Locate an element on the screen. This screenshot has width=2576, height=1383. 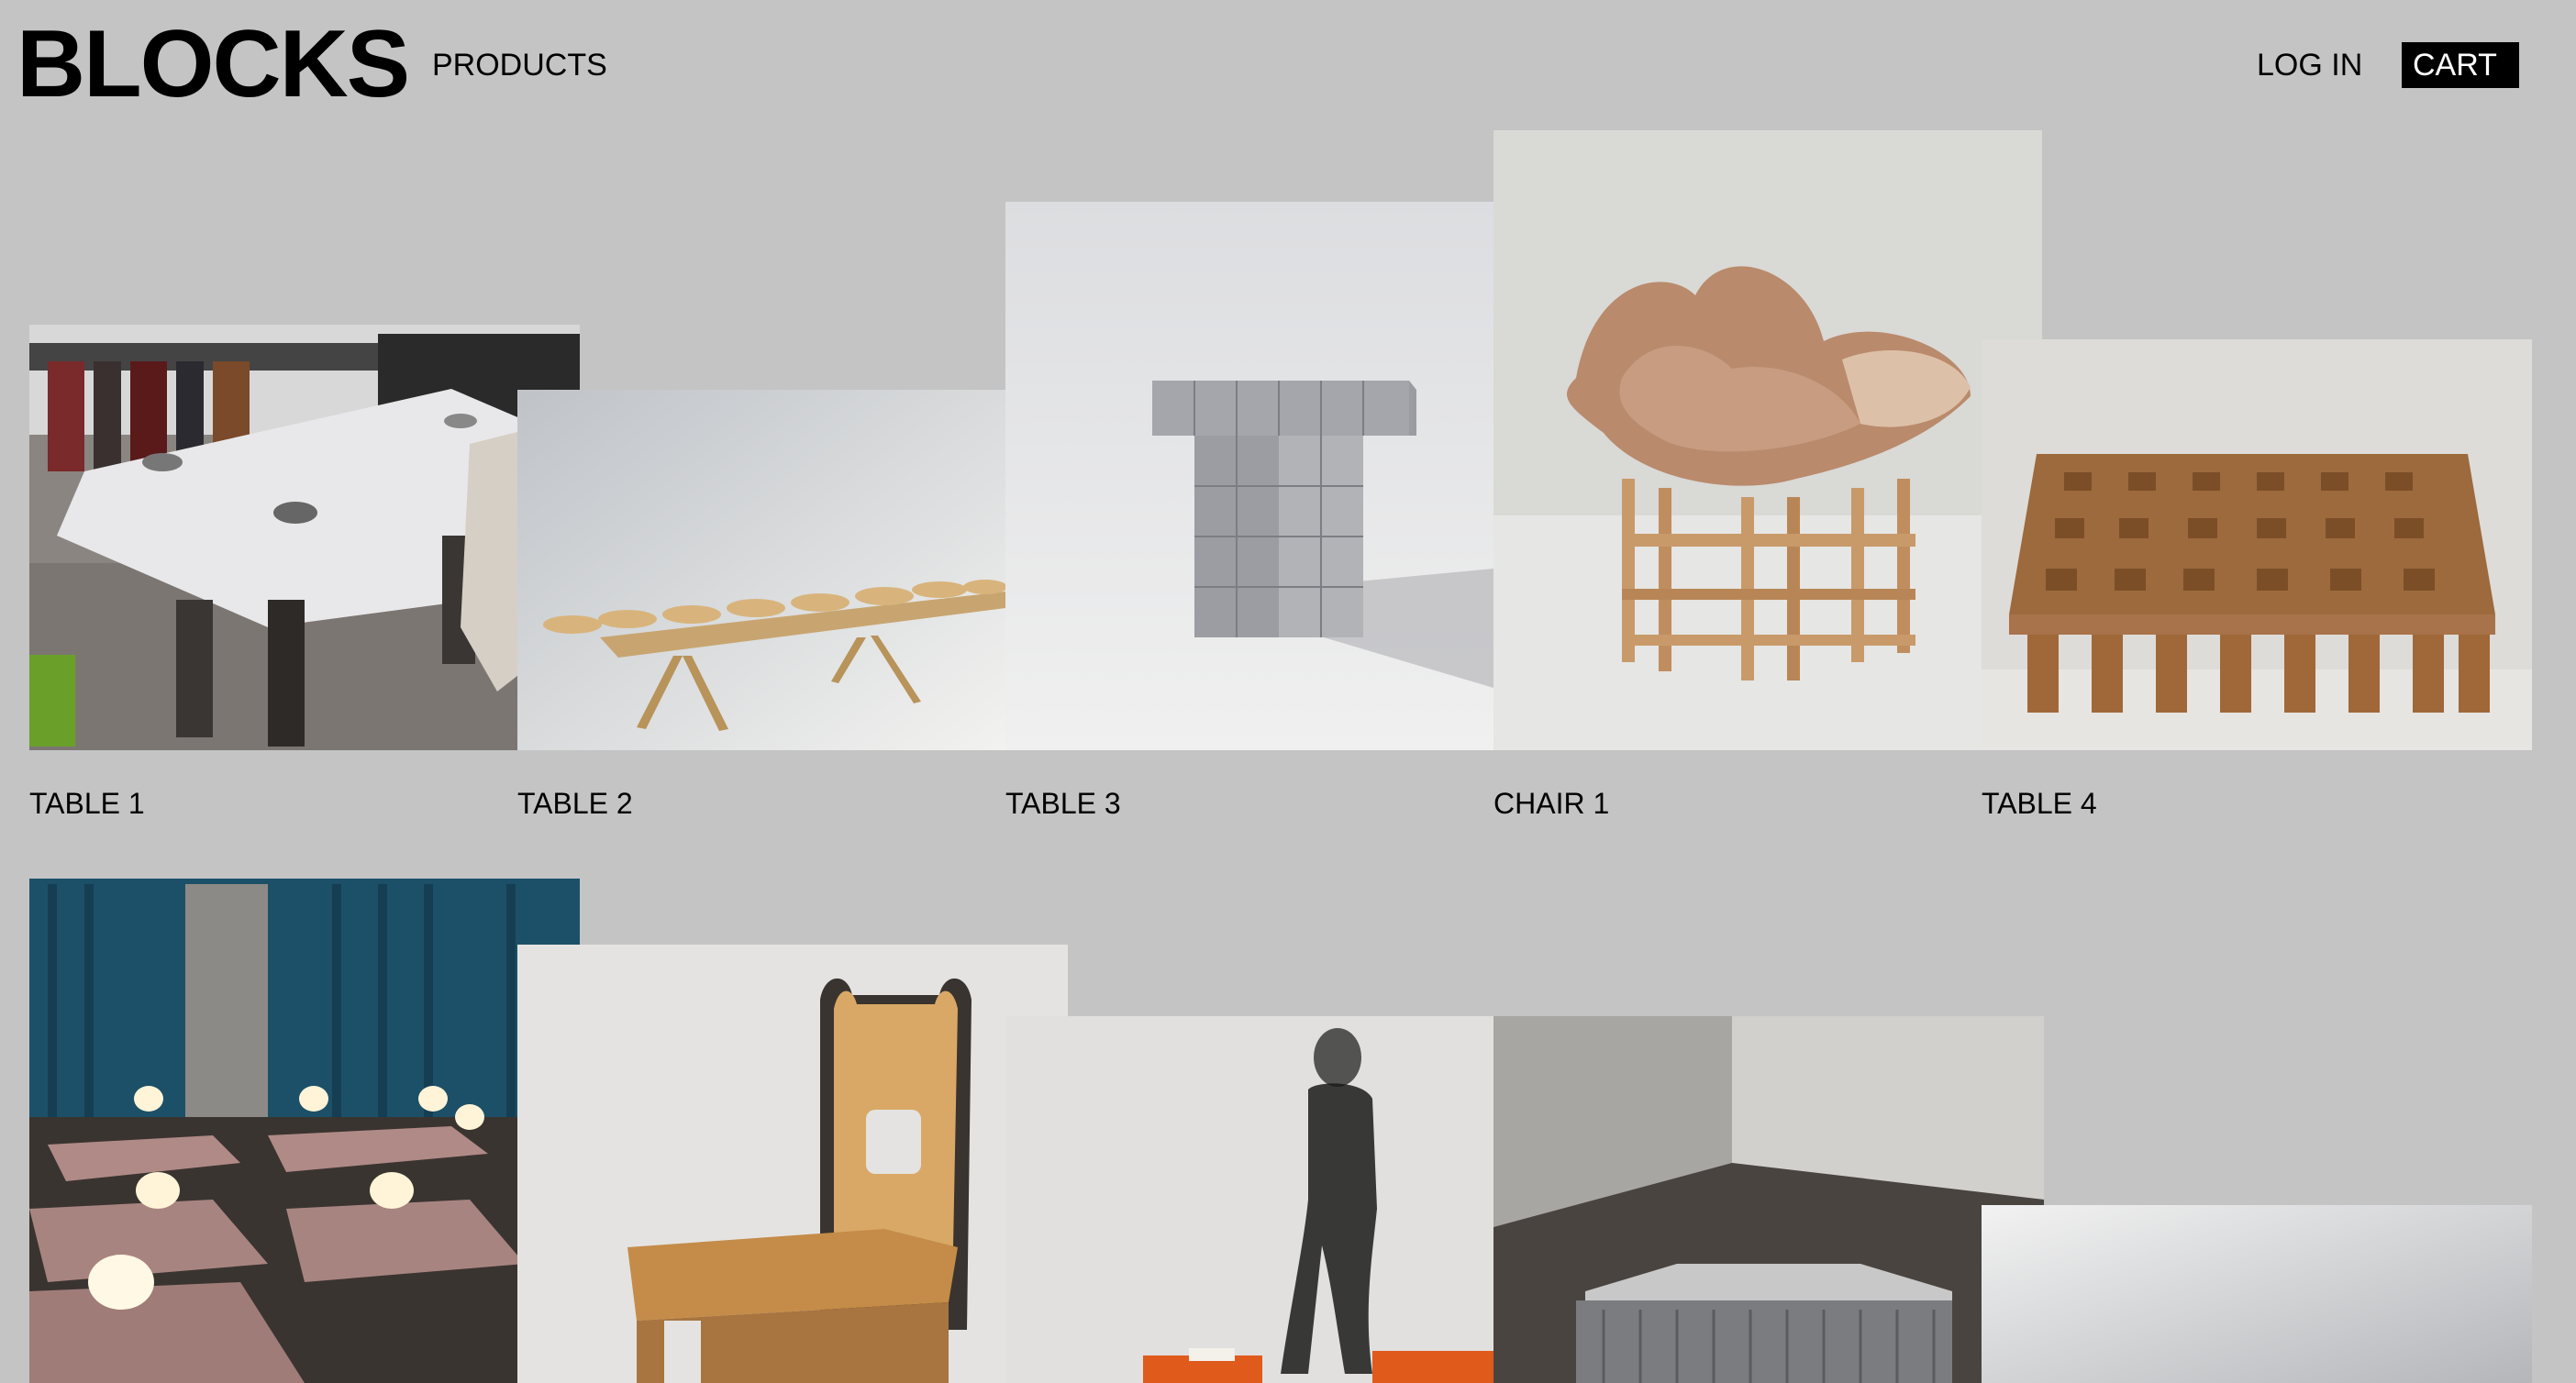
product-label: CHAIR 1 is located at coordinates (1551, 804).